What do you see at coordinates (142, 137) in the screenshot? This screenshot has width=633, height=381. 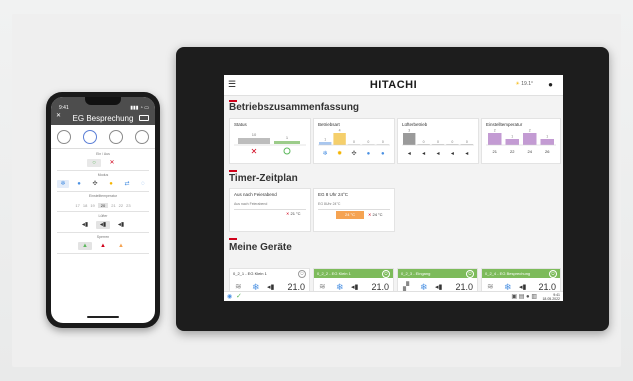 I see `tab-settings-icon` at bounding box center [142, 137].